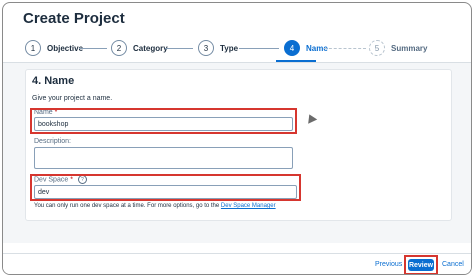 The image size is (474, 275). What do you see at coordinates (421, 264) in the screenshot?
I see `review-highlight-box` at bounding box center [421, 264].